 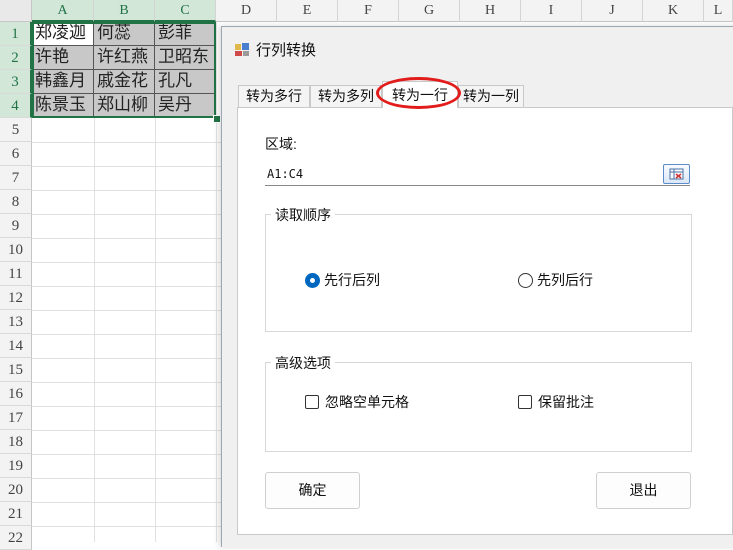 What do you see at coordinates (478, 268) in the screenshot?
I see `read-order-group: 读取顺序 先行后列 先列后行` at bounding box center [478, 268].